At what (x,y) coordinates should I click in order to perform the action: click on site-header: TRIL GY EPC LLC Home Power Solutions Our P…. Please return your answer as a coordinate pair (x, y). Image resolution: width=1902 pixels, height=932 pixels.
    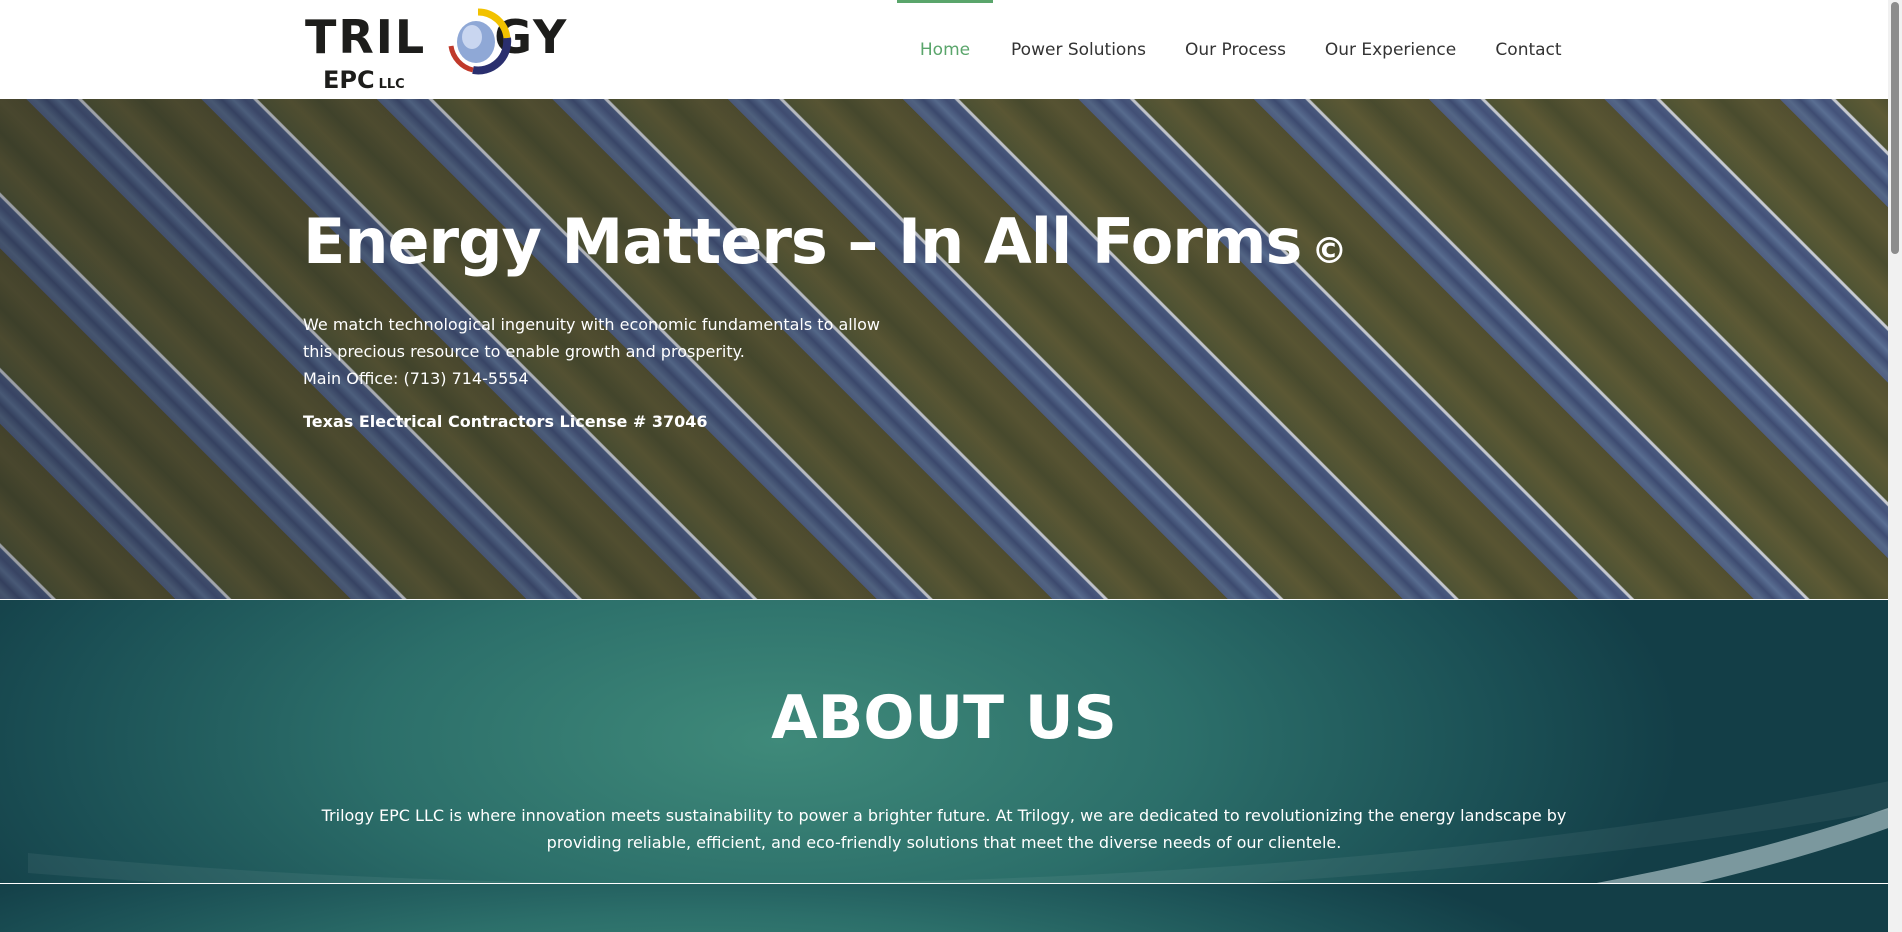
    Looking at the image, I should click on (944, 49).